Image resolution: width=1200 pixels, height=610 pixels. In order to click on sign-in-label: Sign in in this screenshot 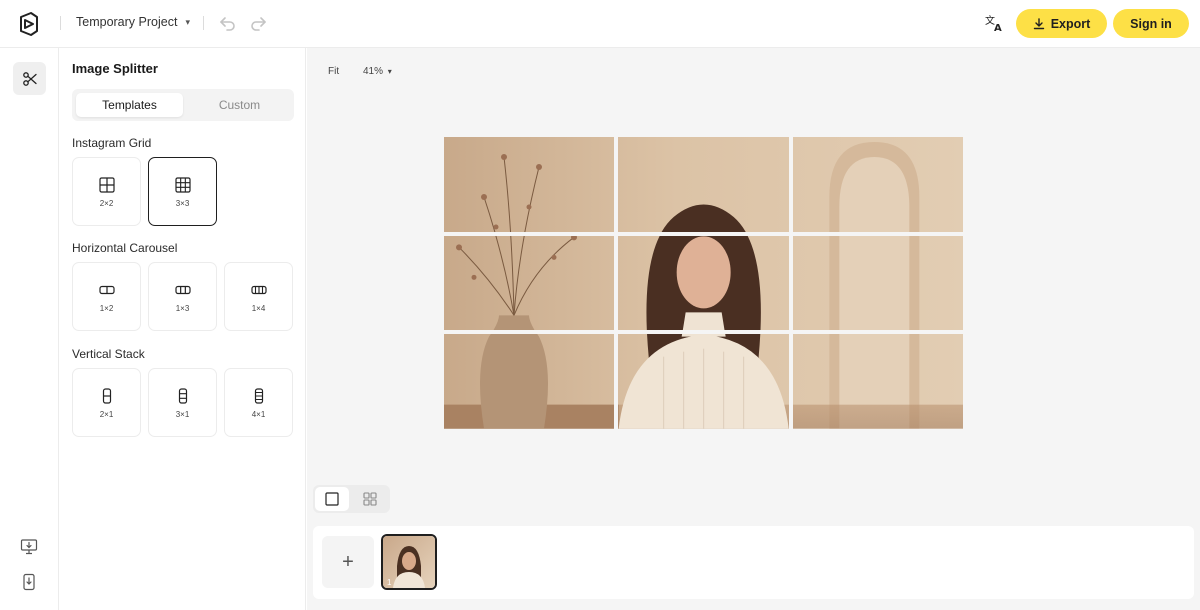, I will do `click(1151, 23)`.